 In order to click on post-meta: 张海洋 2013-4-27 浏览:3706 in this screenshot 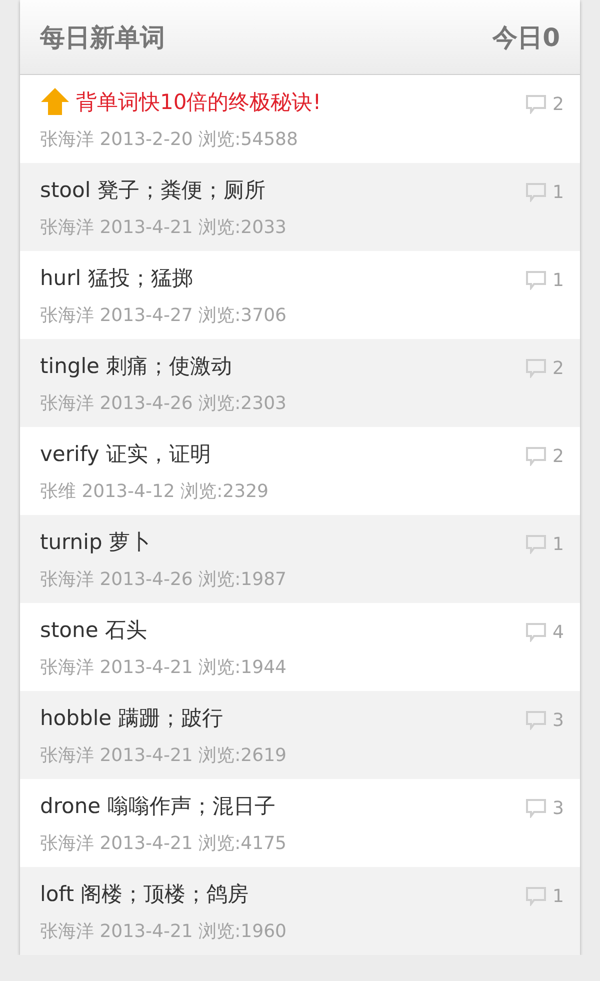, I will do `click(163, 315)`.